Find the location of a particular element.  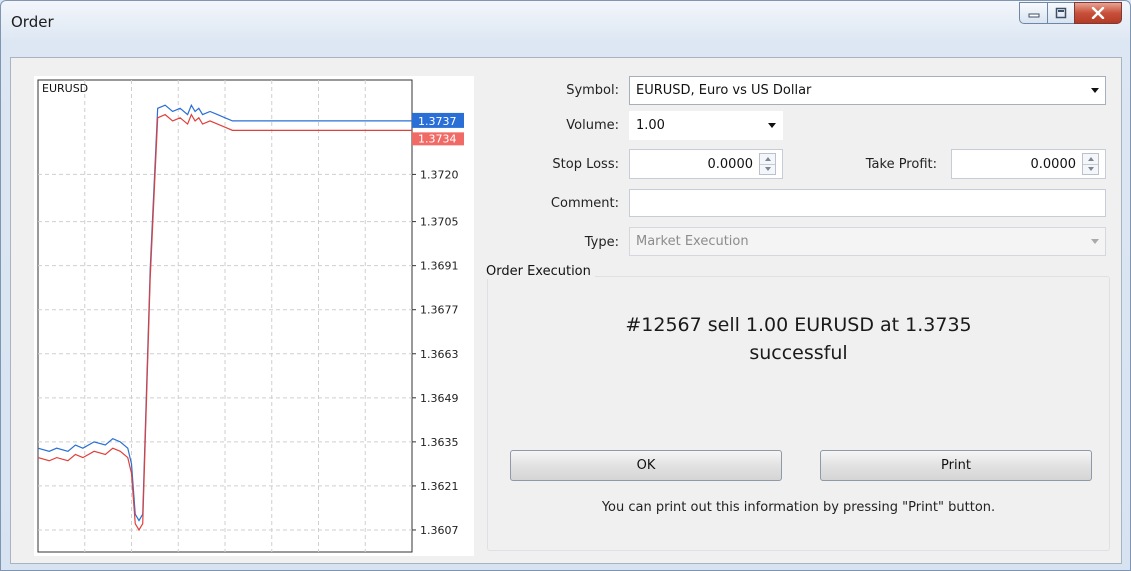

minimize-button is located at coordinates (1033, 13).